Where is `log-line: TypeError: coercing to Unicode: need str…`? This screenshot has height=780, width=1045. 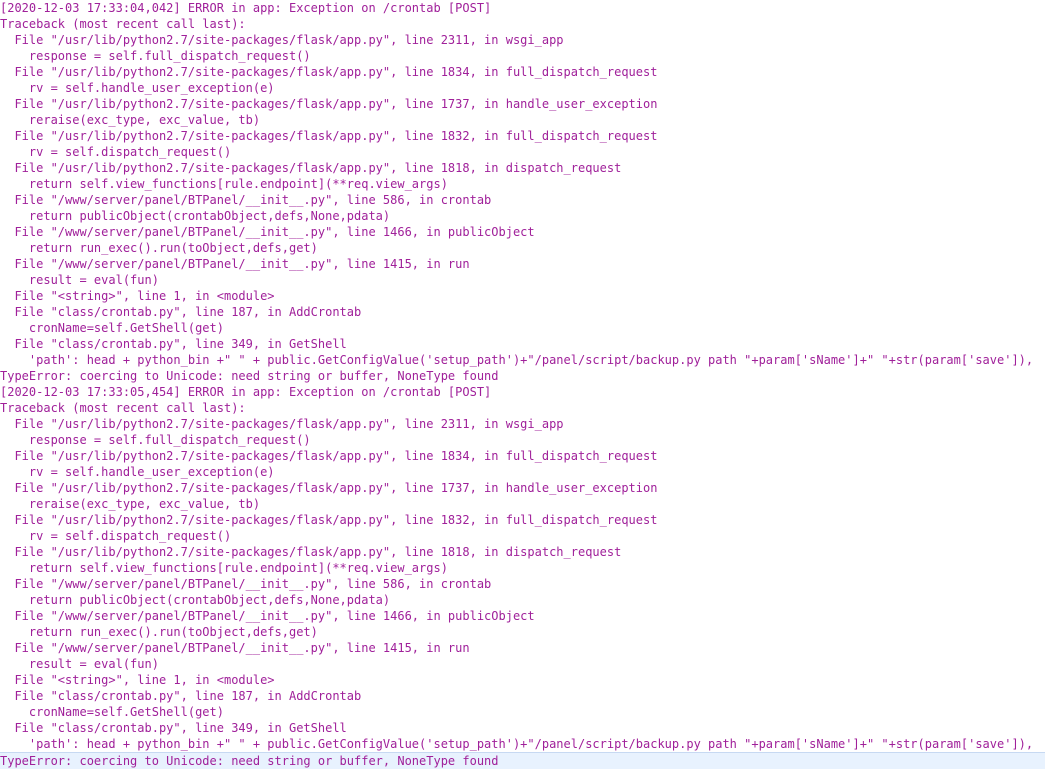 log-line: TypeError: coercing to Unicode: need str… is located at coordinates (249, 376).